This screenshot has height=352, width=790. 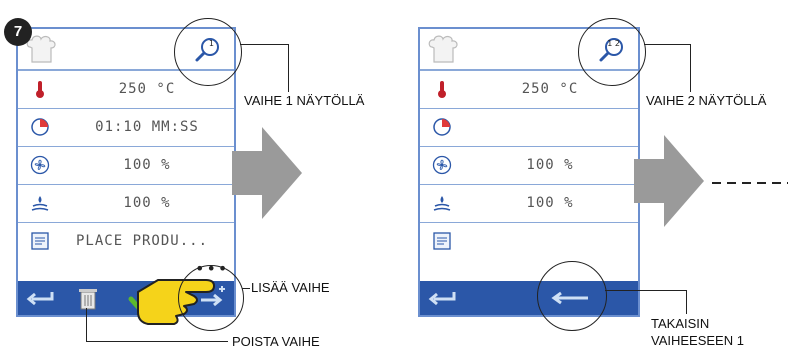 I want to click on note-row, so click(x=529, y=241).